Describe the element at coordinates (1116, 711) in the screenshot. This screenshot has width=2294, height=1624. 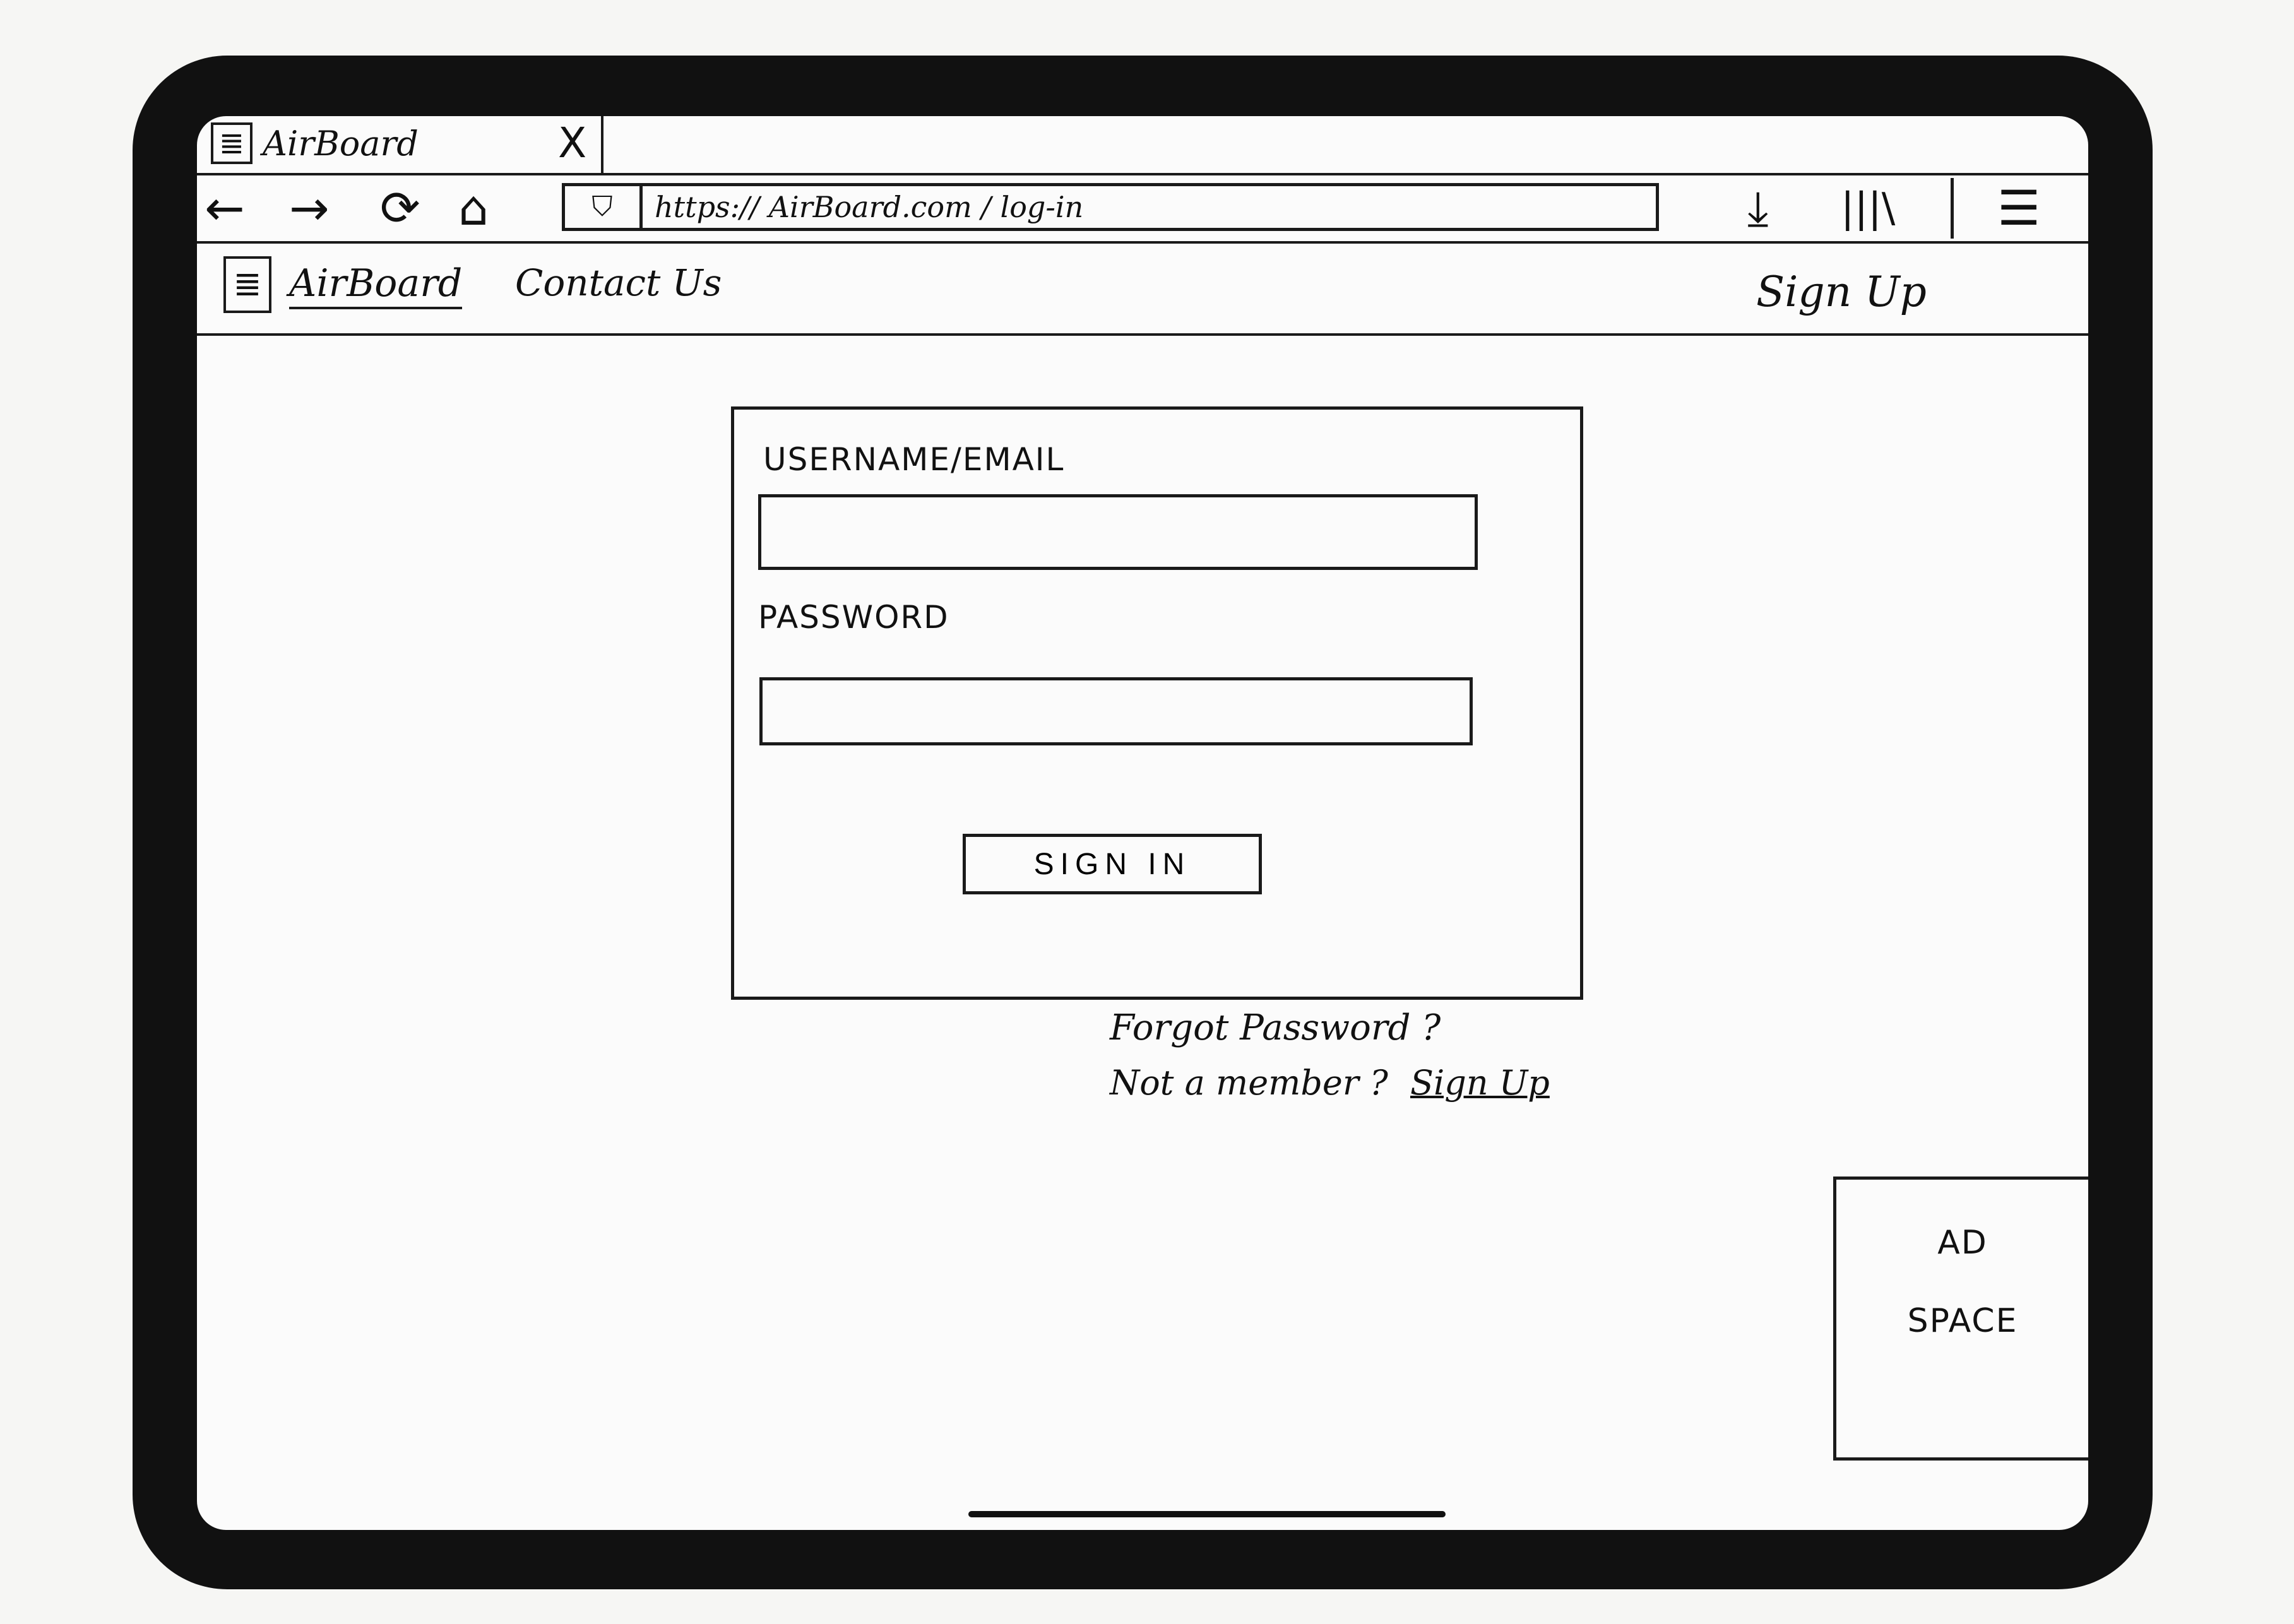
I see `password-input` at that location.